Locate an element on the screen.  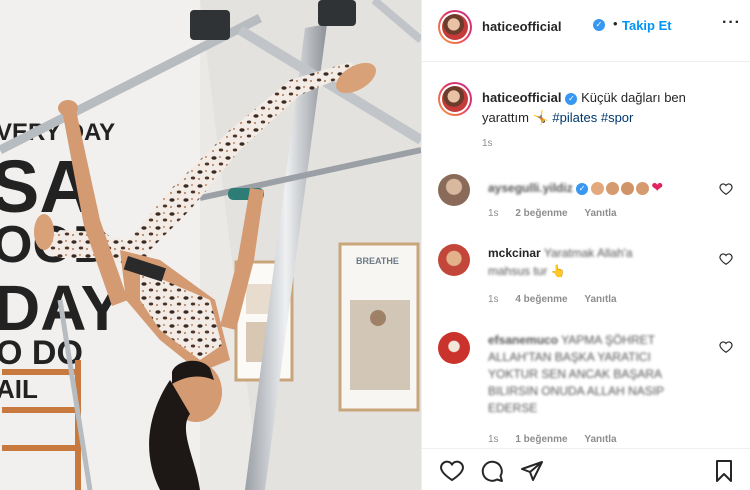
author-avatar is located at coordinates (455, 27).